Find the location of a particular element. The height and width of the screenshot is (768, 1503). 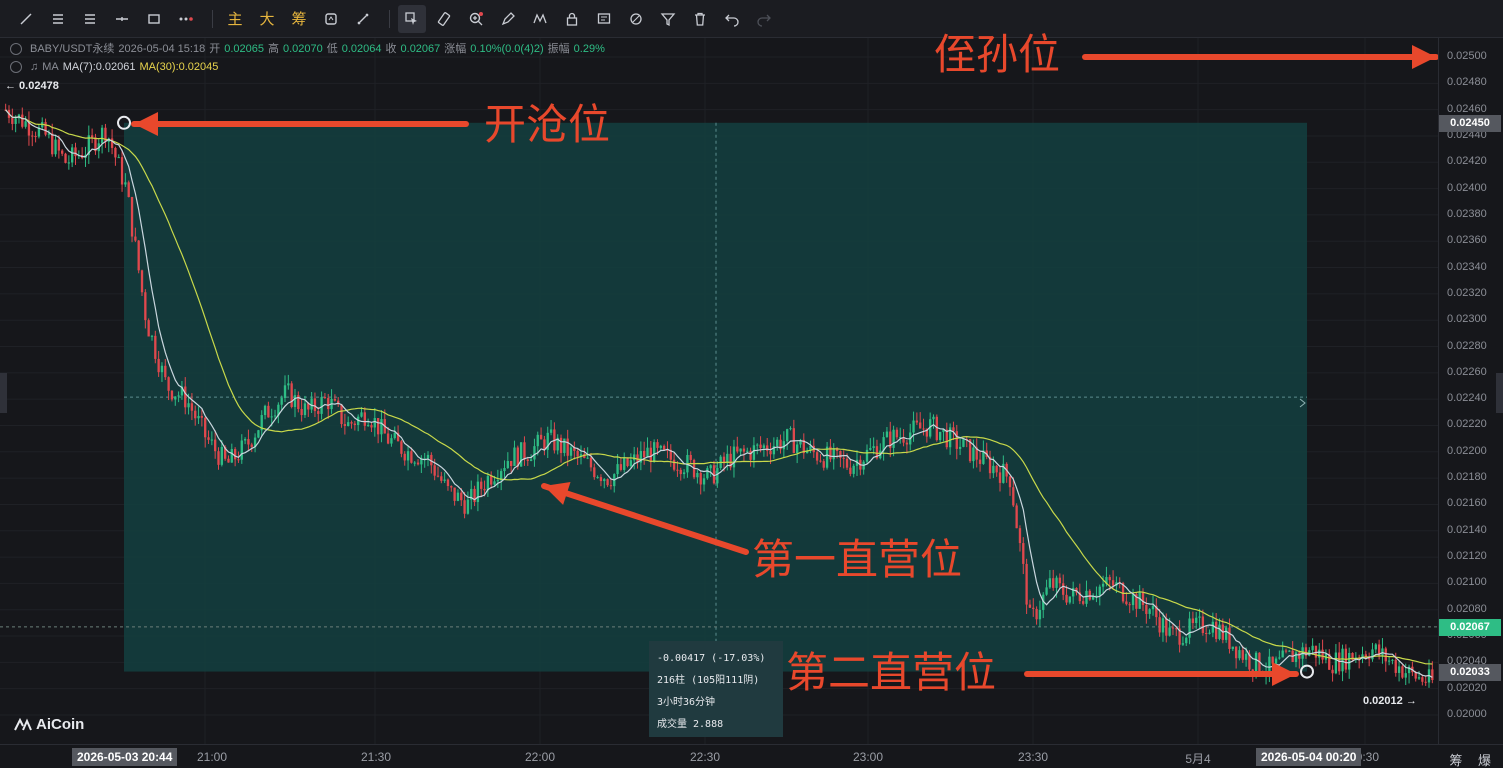

text-note-icon is located at coordinates (604, 19).